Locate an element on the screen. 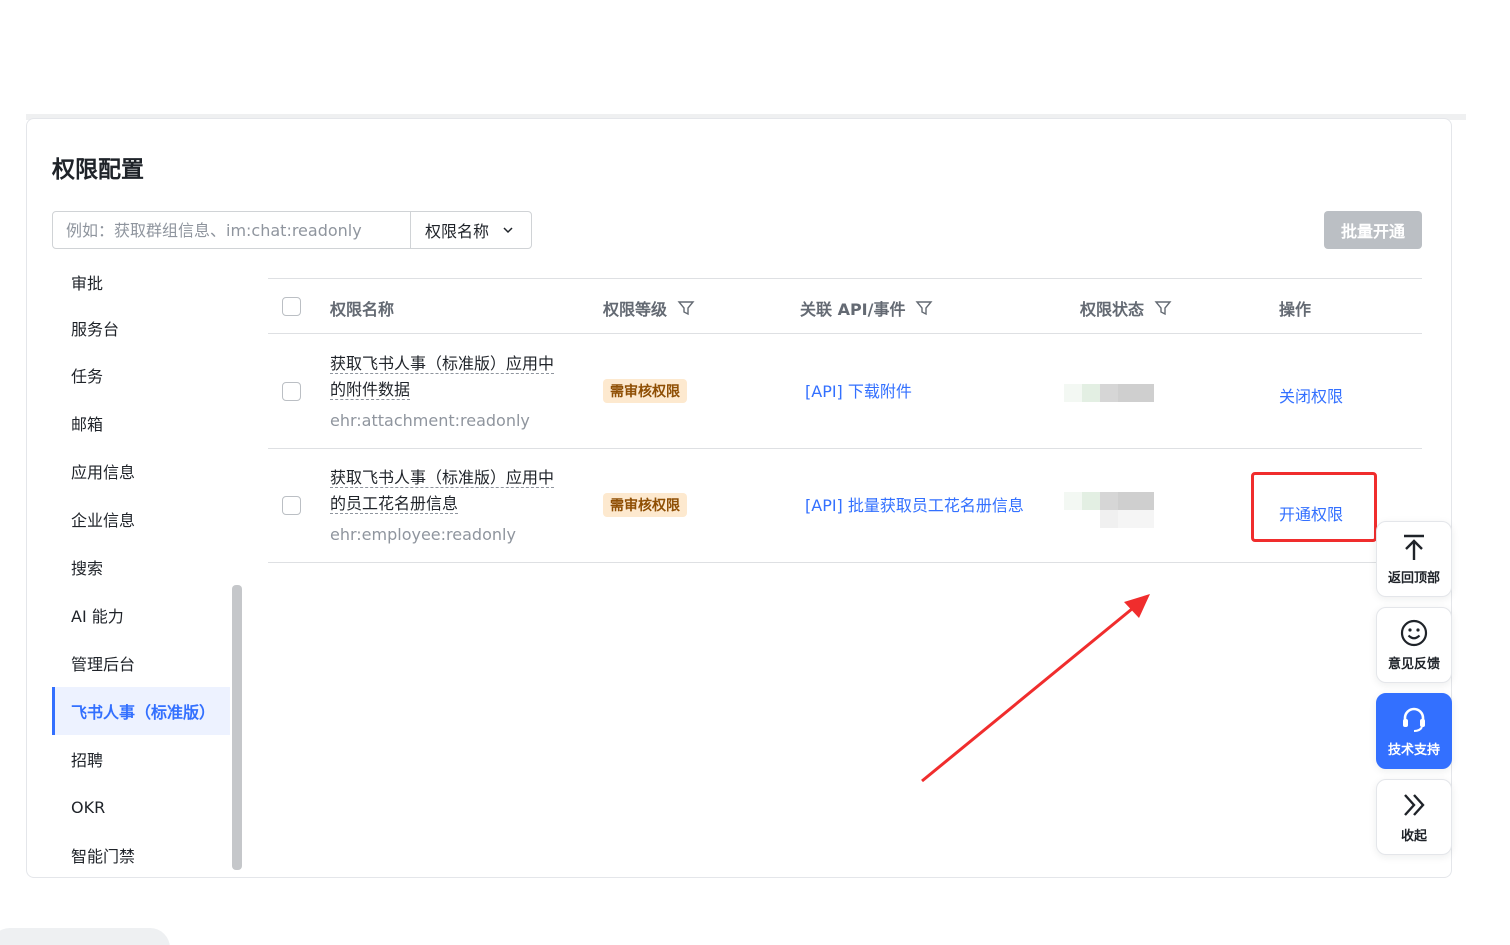 The image size is (1510, 945). search-input is located at coordinates (232, 230).